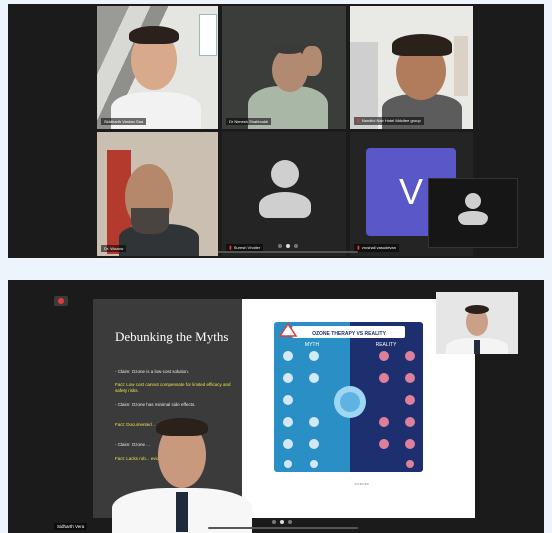 The width and height of the screenshot is (552, 533). What do you see at coordinates (348, 397) in the screenshot?
I see `infographic-image: OZONE THERAPY VS REALITY MYTH REALITY` at bounding box center [348, 397].